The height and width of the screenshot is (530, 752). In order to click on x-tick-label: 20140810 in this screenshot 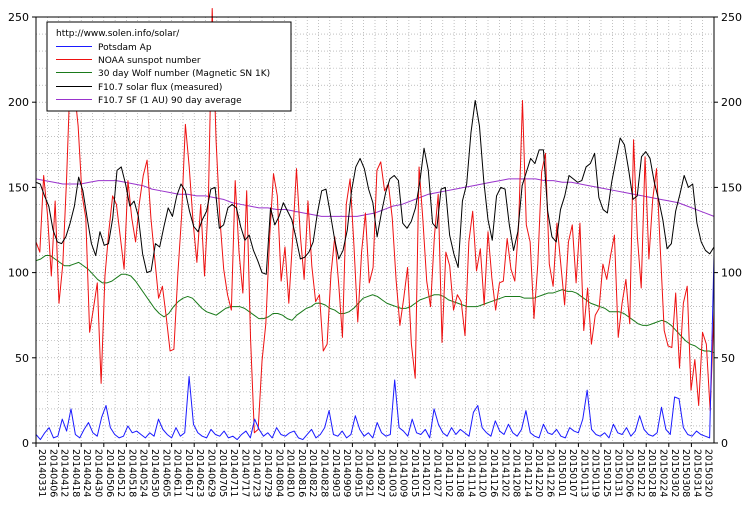, I will do `click(290, 473)`.